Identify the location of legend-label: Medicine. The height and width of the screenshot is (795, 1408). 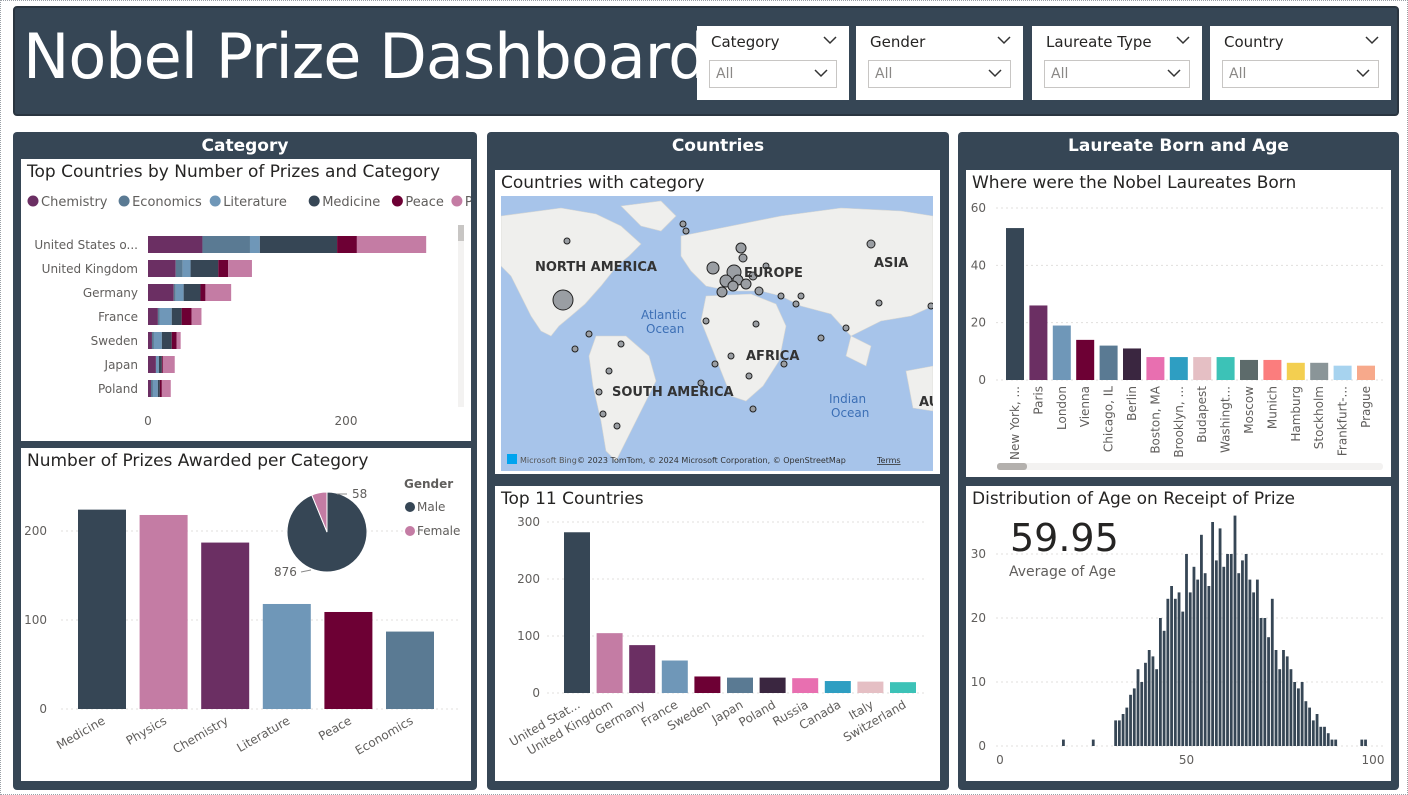
(351, 202).